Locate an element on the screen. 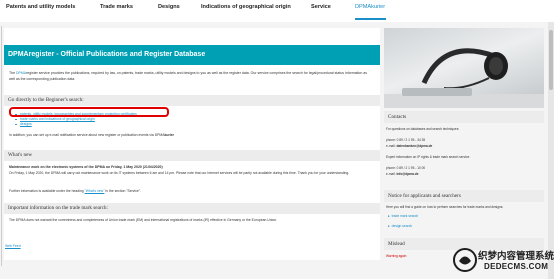 This screenshot has height=279, width=554. list-item: designs is located at coordinates (165, 124).